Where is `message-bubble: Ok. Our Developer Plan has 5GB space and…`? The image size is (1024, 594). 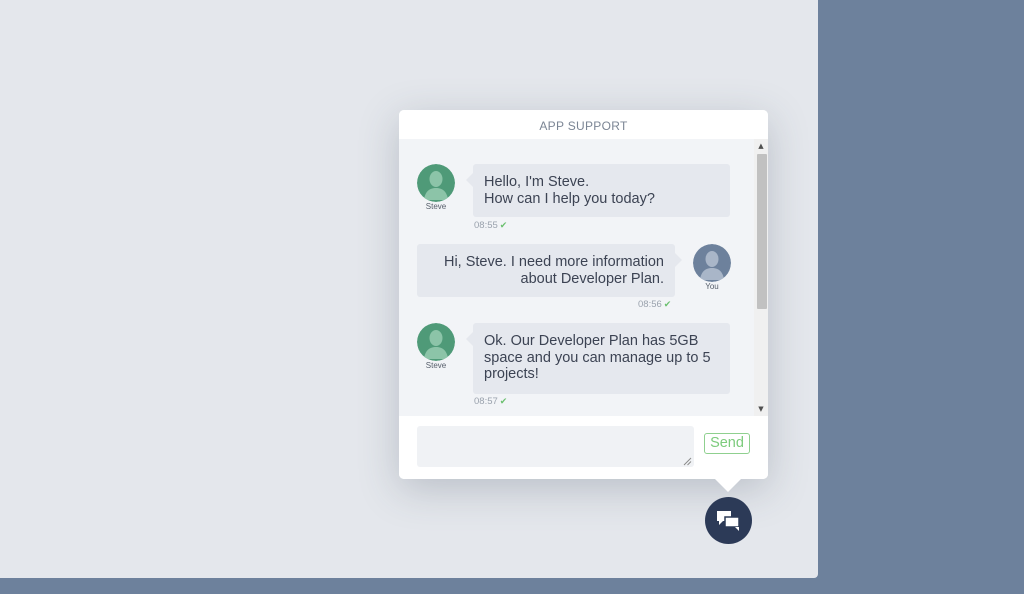 message-bubble: Ok. Our Developer Plan has 5GB space and… is located at coordinates (598, 358).